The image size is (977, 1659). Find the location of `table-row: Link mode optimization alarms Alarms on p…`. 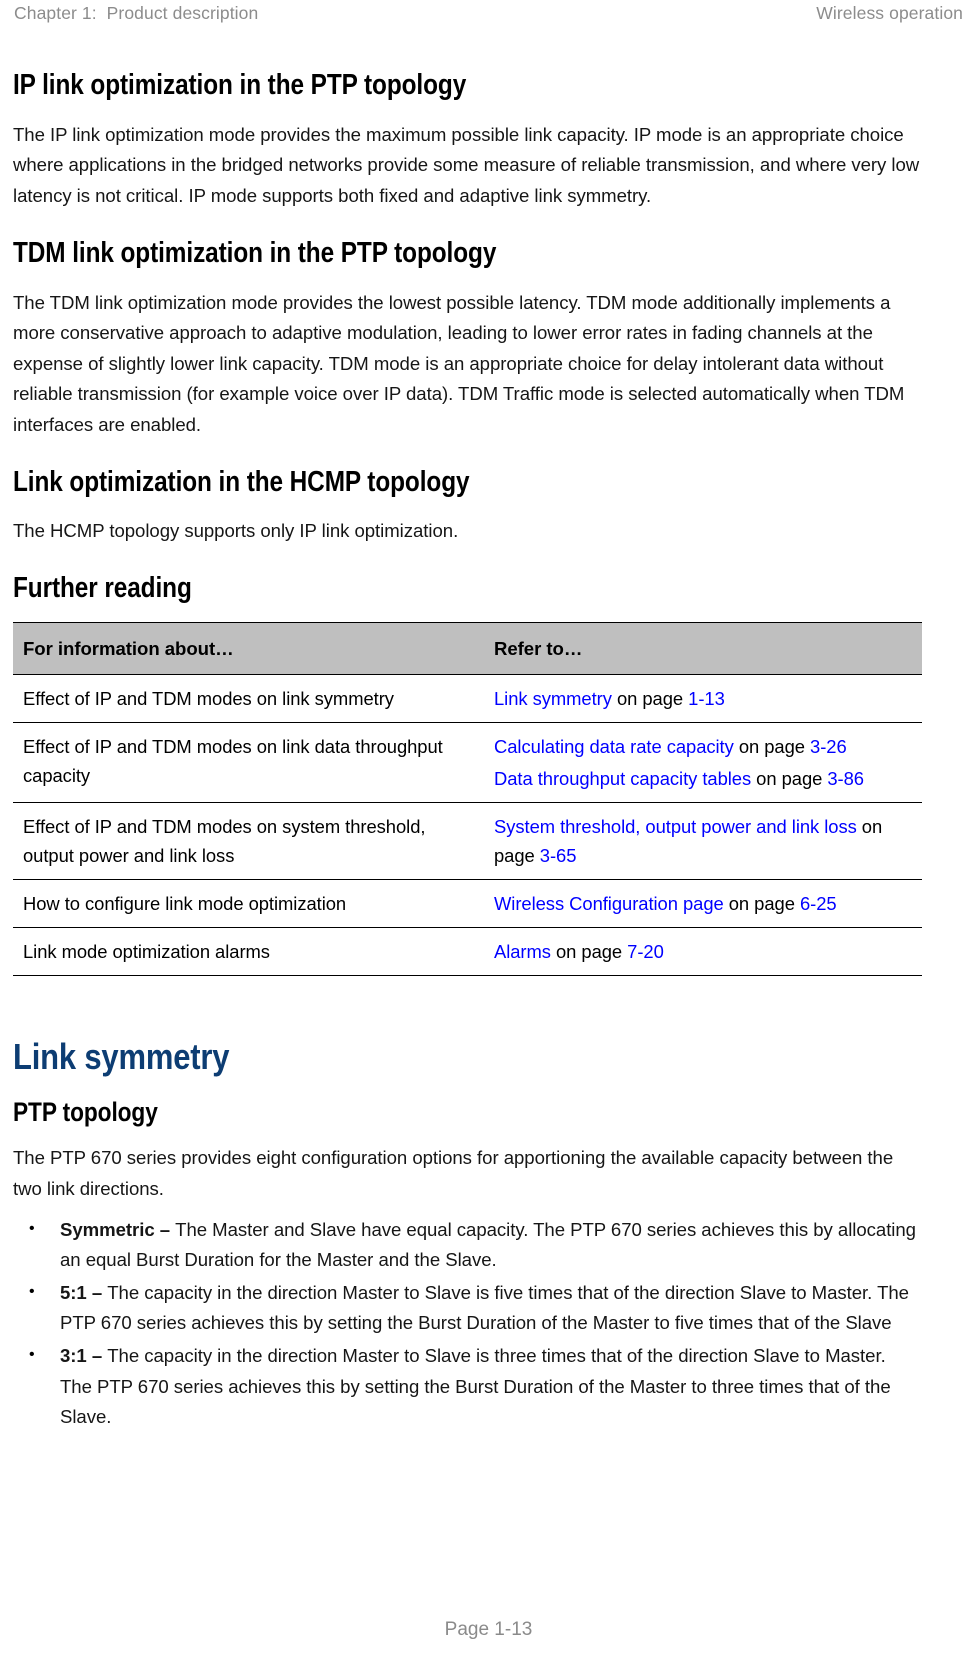

table-row: Link mode optimization alarms Alarms on p… is located at coordinates (467, 951).